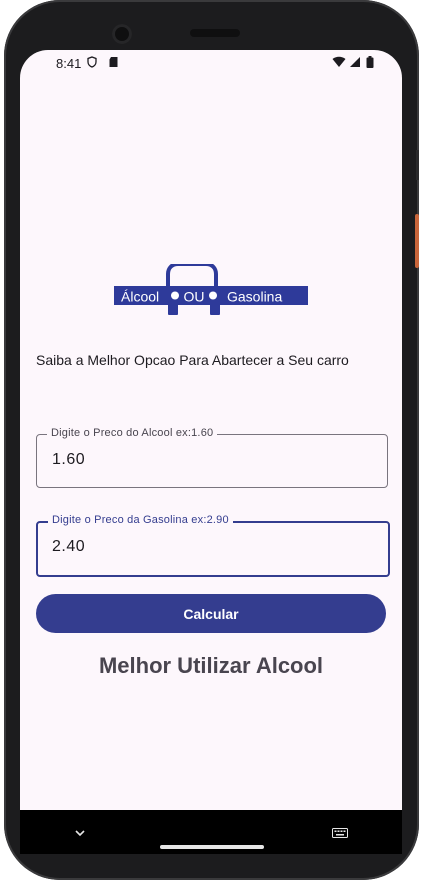  What do you see at coordinates (212, 847) in the screenshot?
I see `home-gesture-bar` at bounding box center [212, 847].